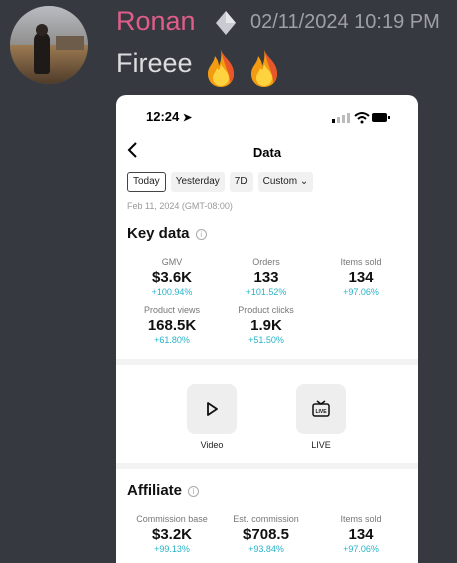 This screenshot has height=563, width=457. Describe the element at coordinates (266, 534) in the screenshot. I see `metric-est-commission: Est. commission $708.5 +93.84%` at that location.